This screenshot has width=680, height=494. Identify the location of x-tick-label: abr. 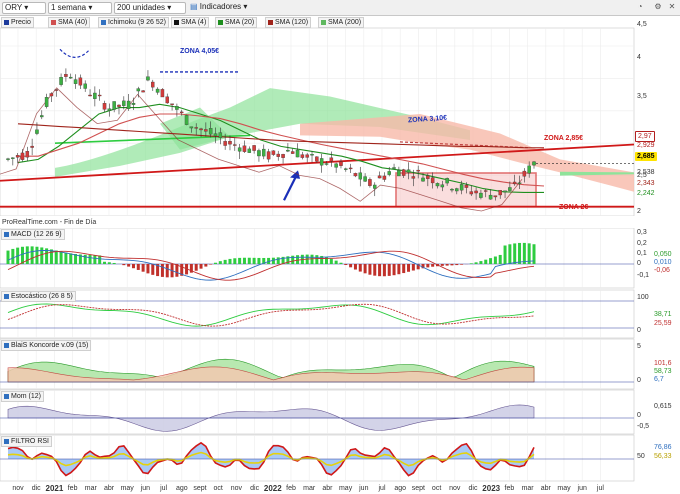
(109, 488).